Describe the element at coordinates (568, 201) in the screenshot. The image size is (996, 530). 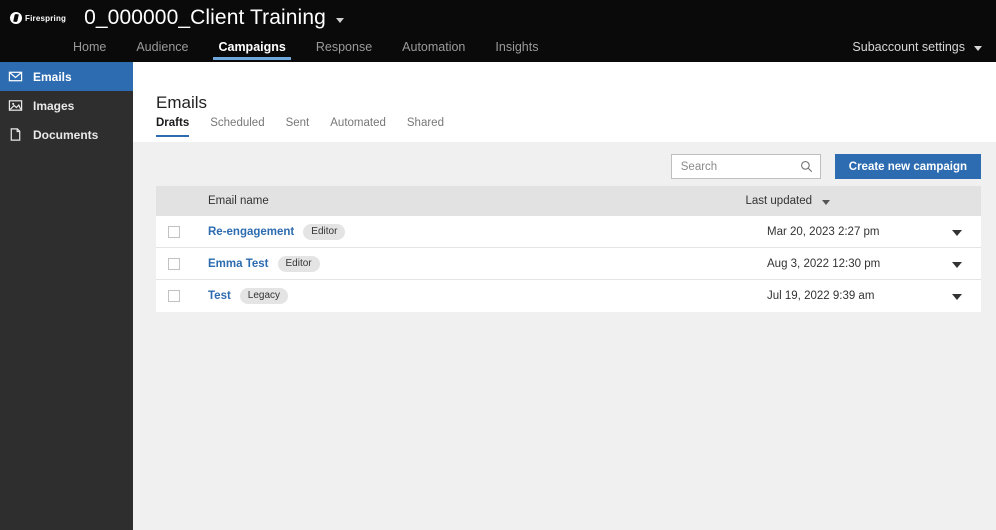
I see `table-header-row: Email name Last updated` at that location.